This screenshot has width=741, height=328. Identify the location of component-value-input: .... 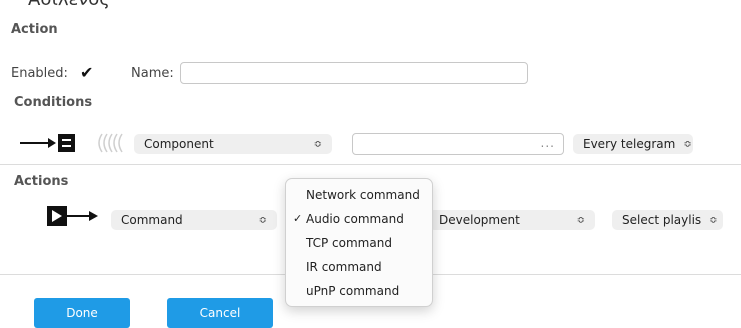
(458, 144).